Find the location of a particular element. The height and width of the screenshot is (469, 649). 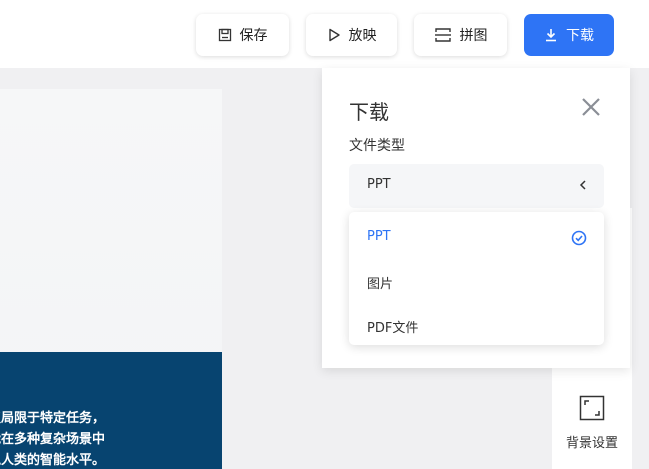

slide-text-line: 能在多种复杂场景中 is located at coordinates (53, 439).